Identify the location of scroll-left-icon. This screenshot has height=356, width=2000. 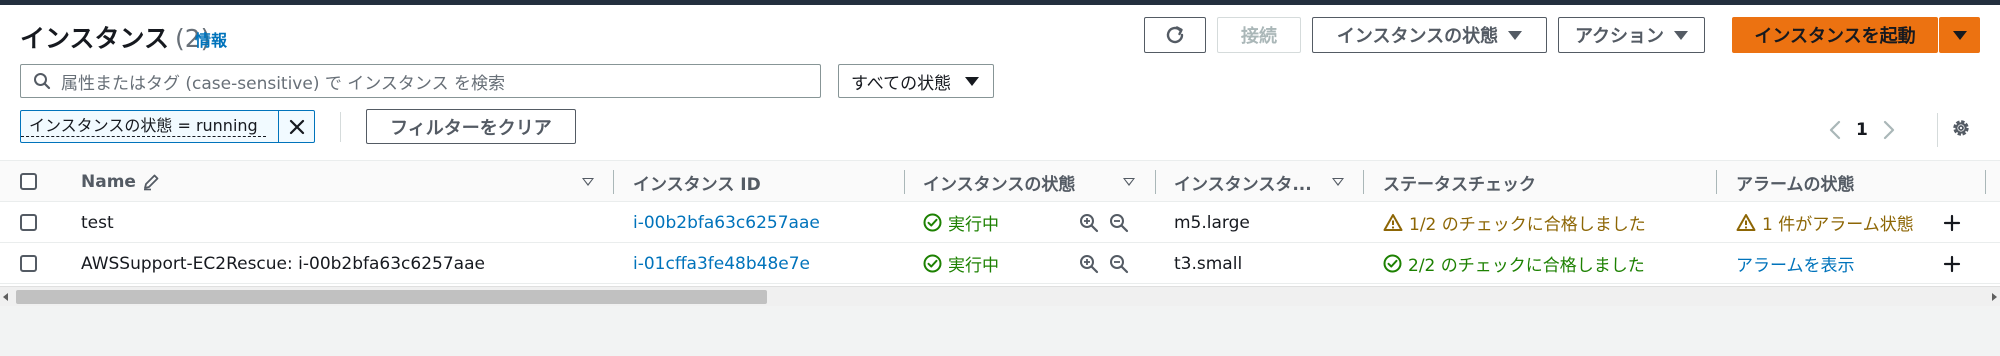
(5, 297).